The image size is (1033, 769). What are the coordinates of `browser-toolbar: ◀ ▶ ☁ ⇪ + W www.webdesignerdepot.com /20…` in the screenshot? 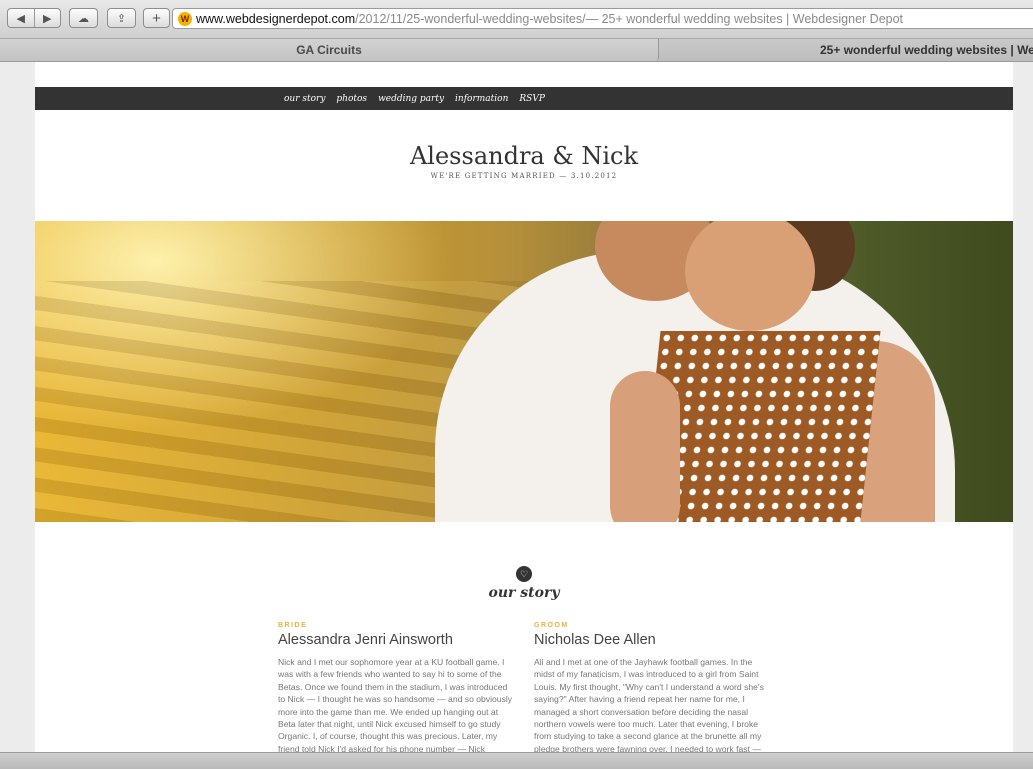 It's located at (516, 19).